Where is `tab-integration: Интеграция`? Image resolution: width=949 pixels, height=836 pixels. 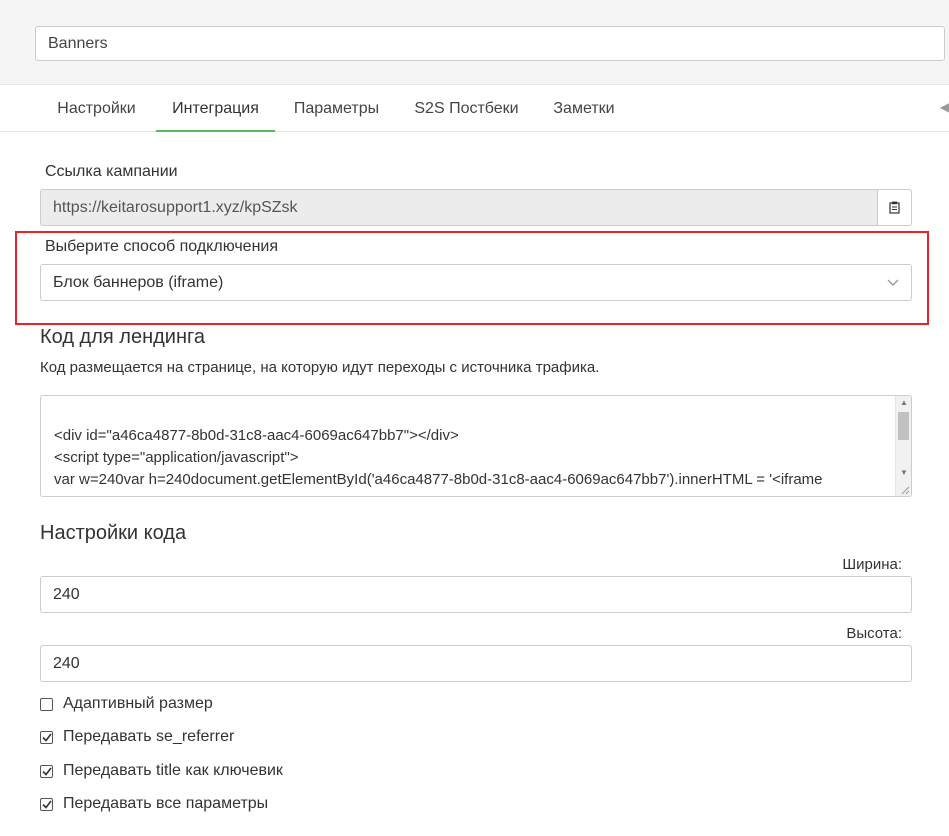
tab-integration: Интеграция is located at coordinates (215, 109).